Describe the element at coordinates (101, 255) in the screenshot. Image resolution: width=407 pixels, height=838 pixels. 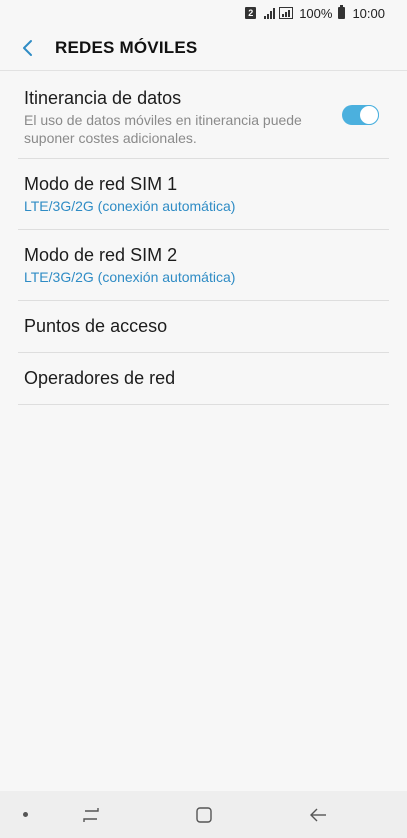
I see `setting-title: Modo de red SIM 2` at that location.